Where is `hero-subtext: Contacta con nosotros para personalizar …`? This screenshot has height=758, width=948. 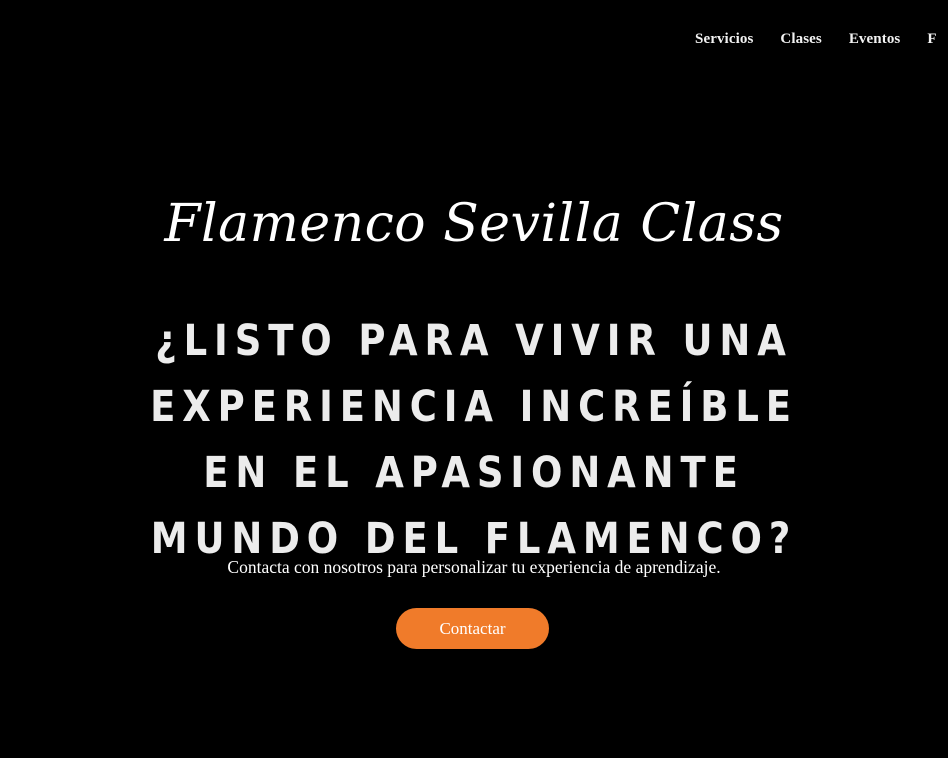
hero-subtext: Contacta con nosotros para personalizar … is located at coordinates (474, 567).